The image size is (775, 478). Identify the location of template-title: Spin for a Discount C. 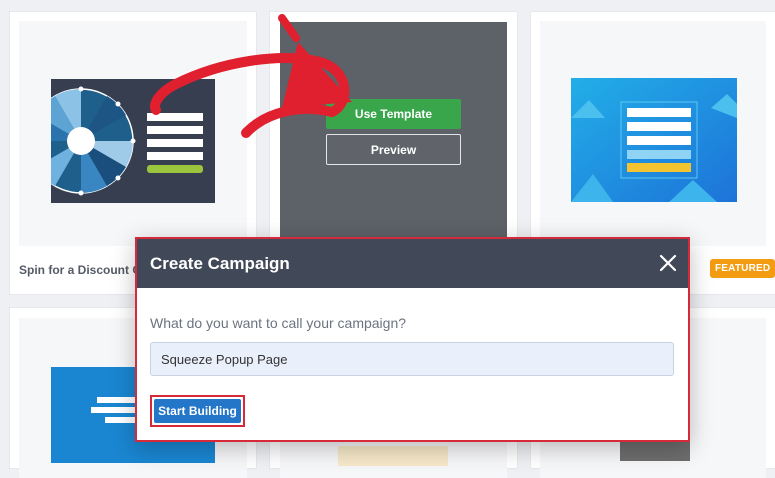
(80, 270).